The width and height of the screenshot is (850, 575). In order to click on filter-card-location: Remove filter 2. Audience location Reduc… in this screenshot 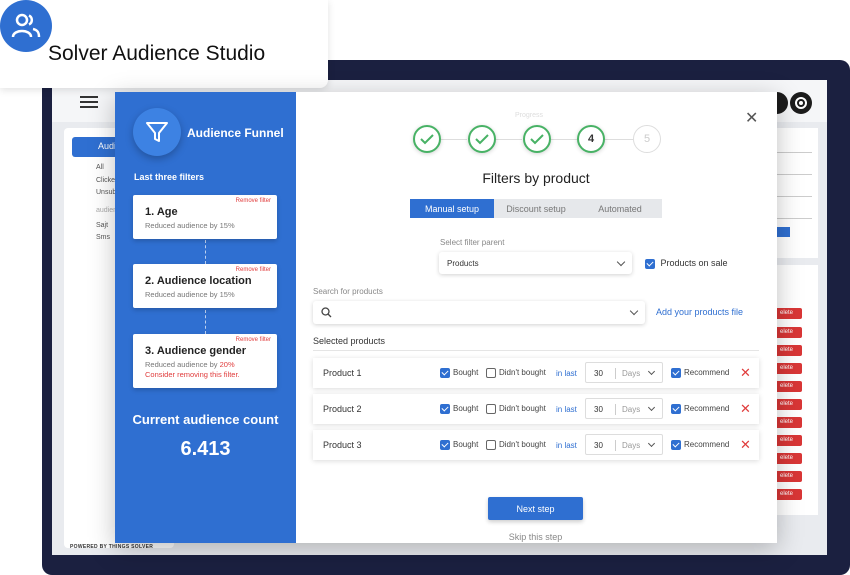, I will do `click(205, 286)`.